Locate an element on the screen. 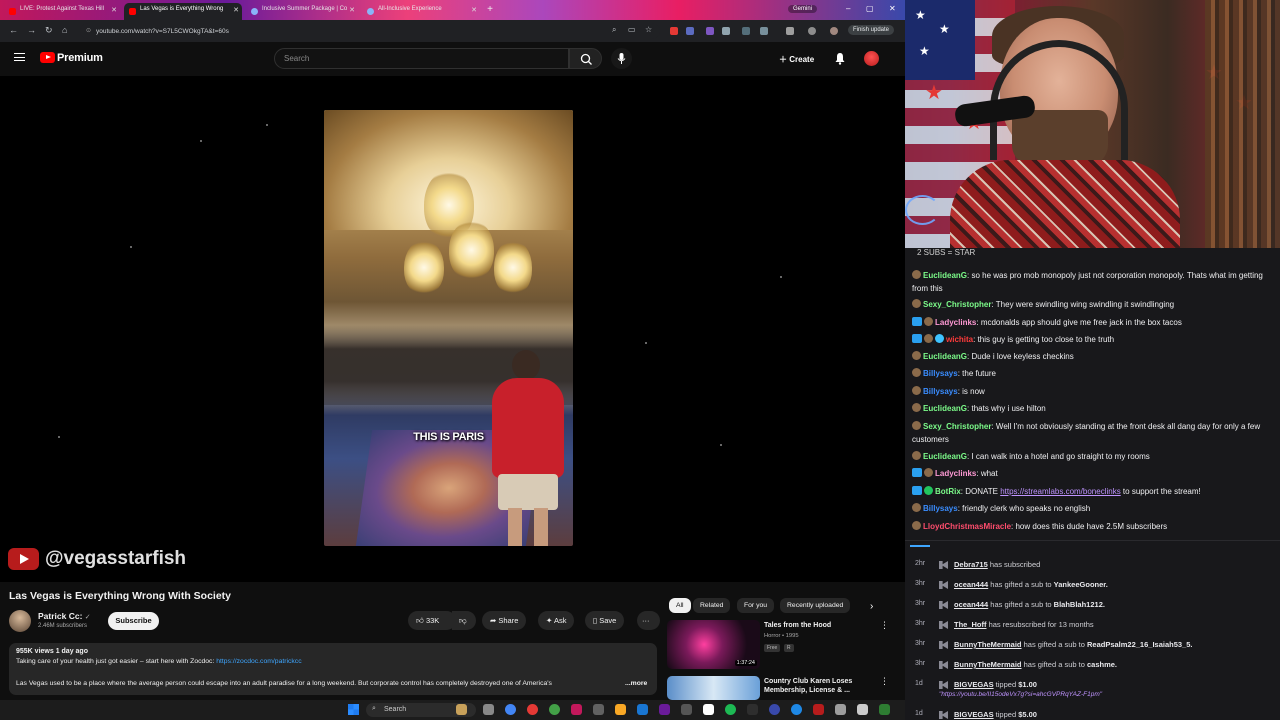 The width and height of the screenshot is (1280, 720). create-button: ＋ Create is located at coordinates (796, 59).